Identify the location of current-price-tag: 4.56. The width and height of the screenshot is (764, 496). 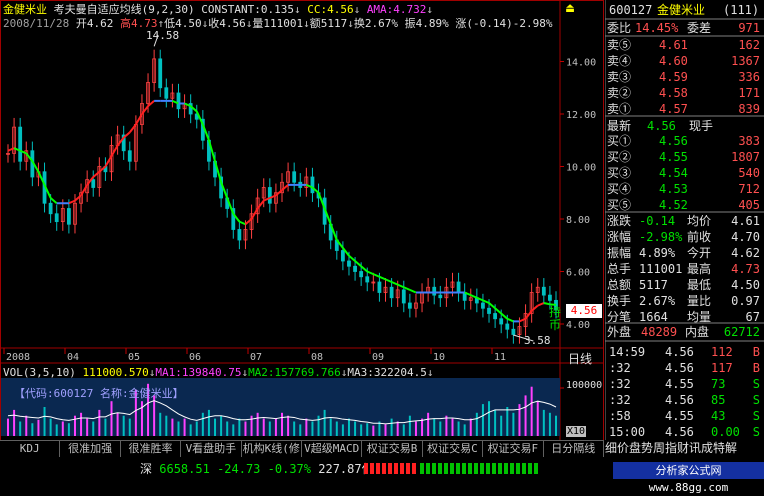
(584, 311).